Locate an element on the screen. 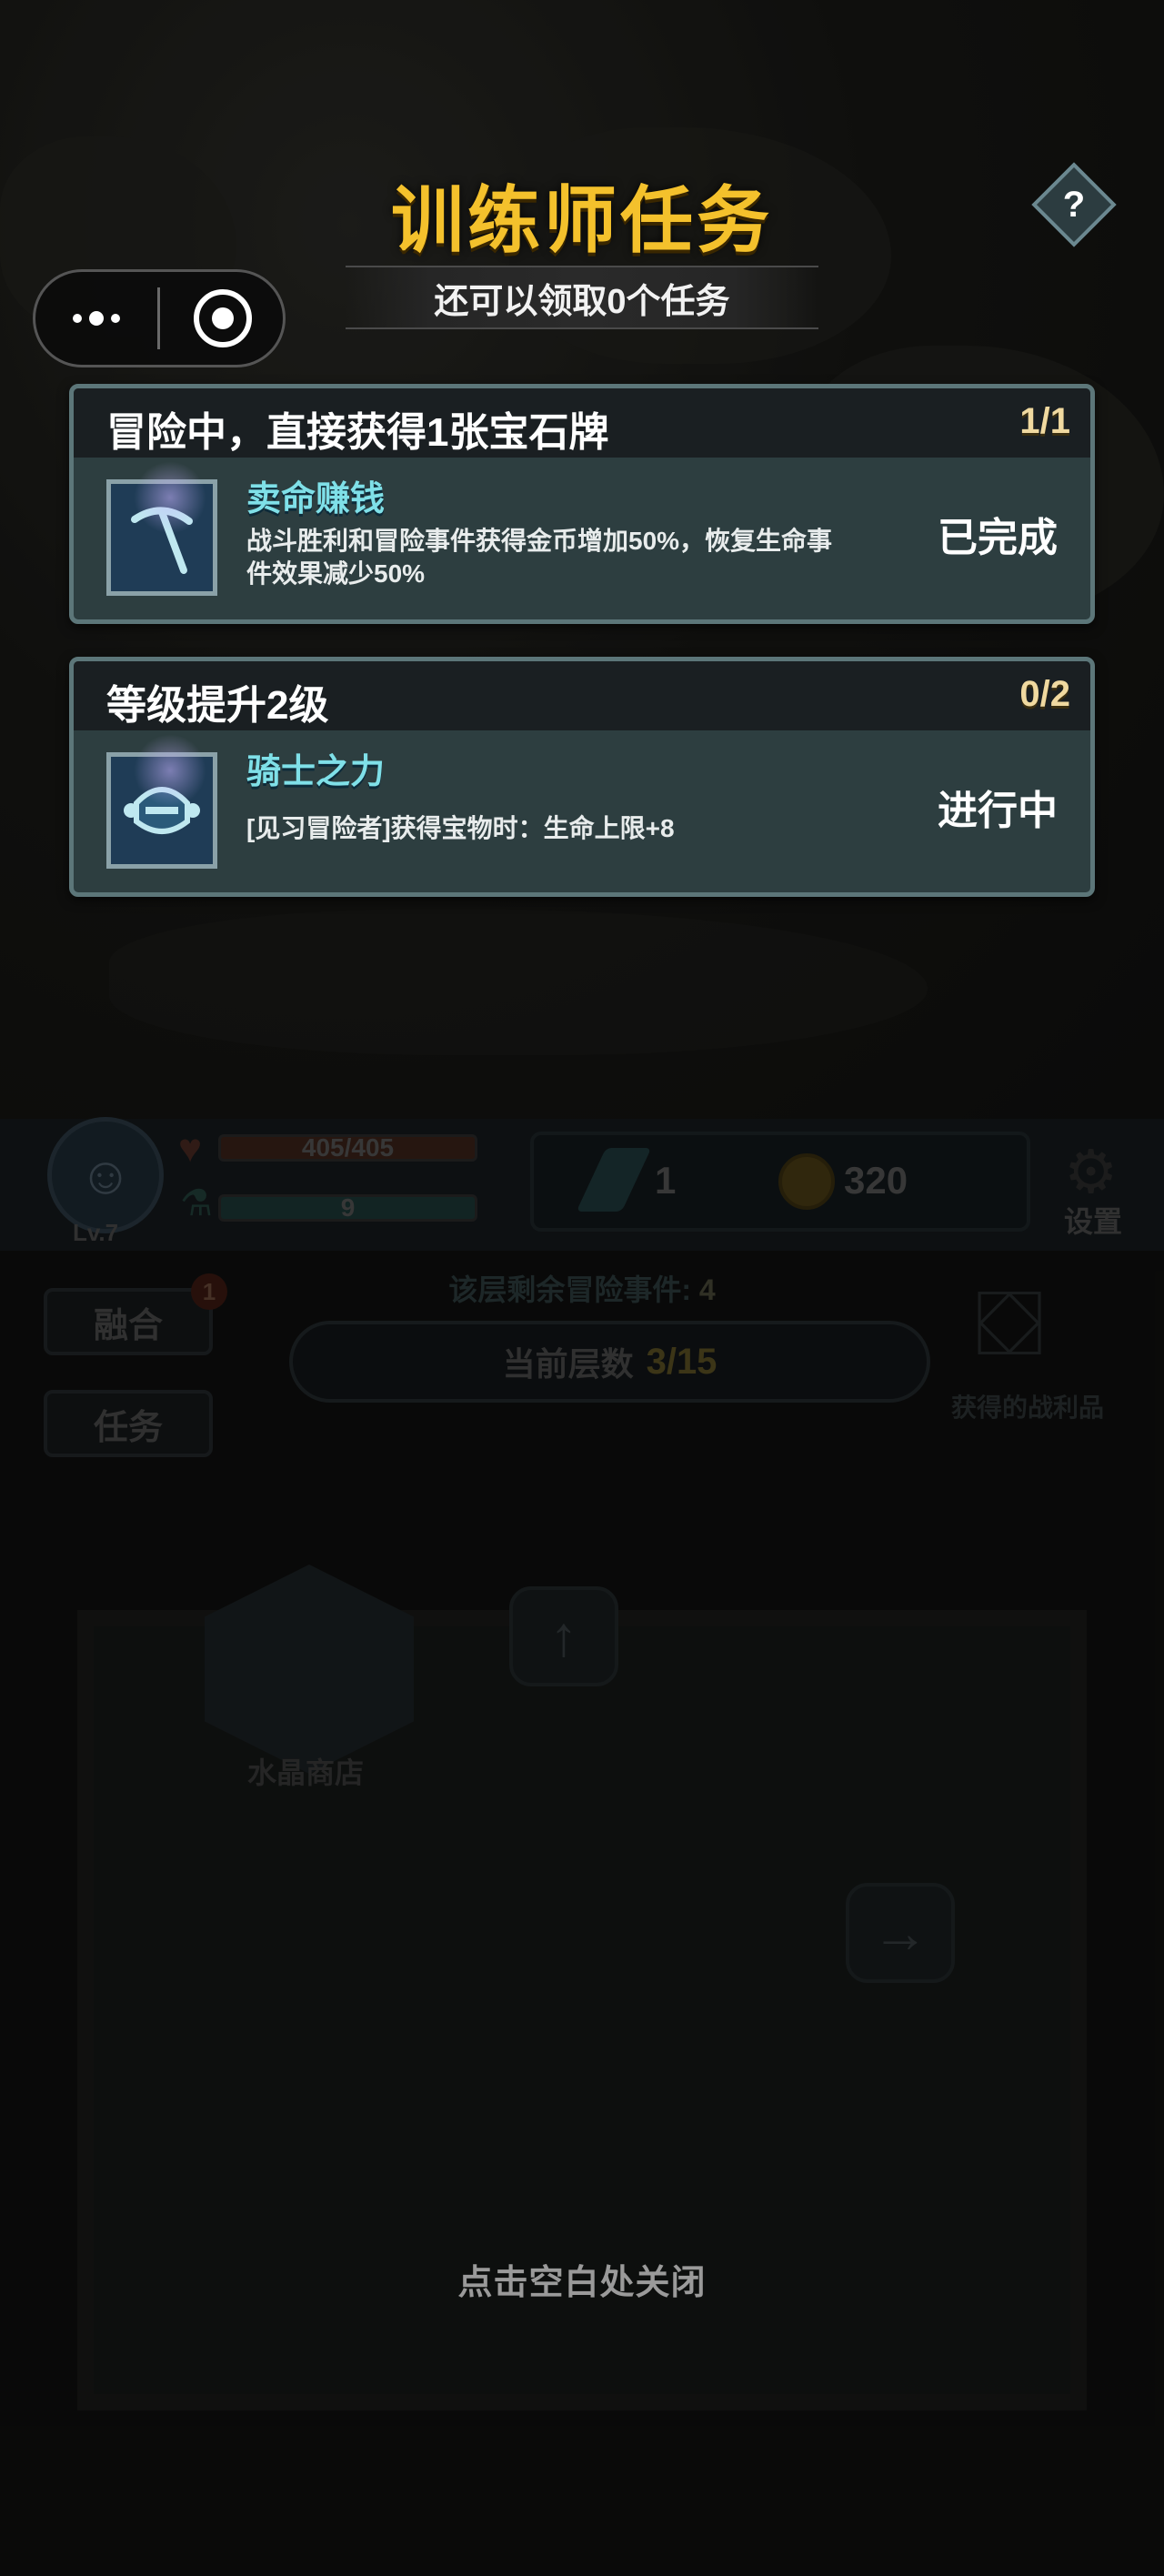 Image resolution: width=1164 pixels, height=2576 pixels. task-description: 战斗胜利和冒险事件获得金币增加50%，恢复生命事件效果减少50% is located at coordinates (540, 557).